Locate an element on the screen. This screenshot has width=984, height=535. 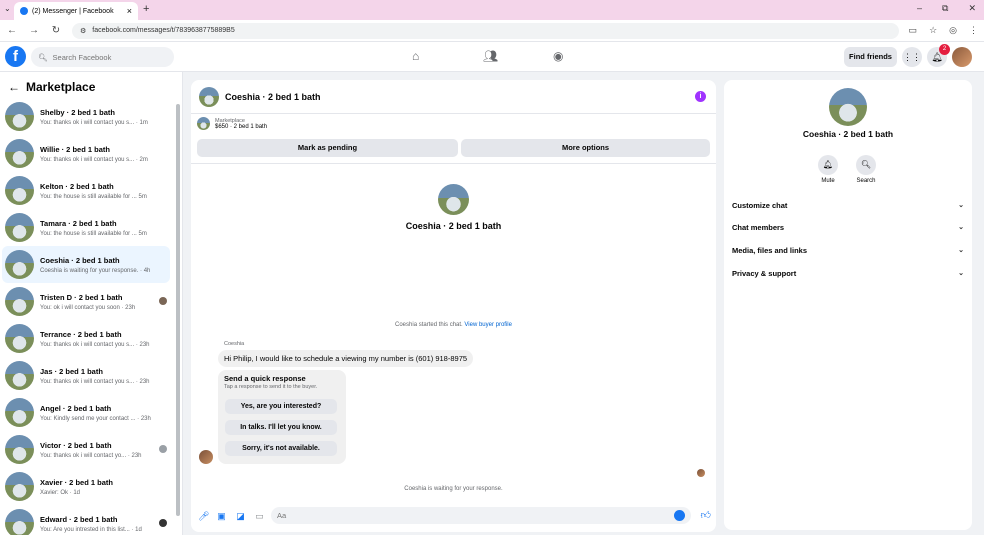
restore-button: ⧉ is located at coordinates (945, 8).